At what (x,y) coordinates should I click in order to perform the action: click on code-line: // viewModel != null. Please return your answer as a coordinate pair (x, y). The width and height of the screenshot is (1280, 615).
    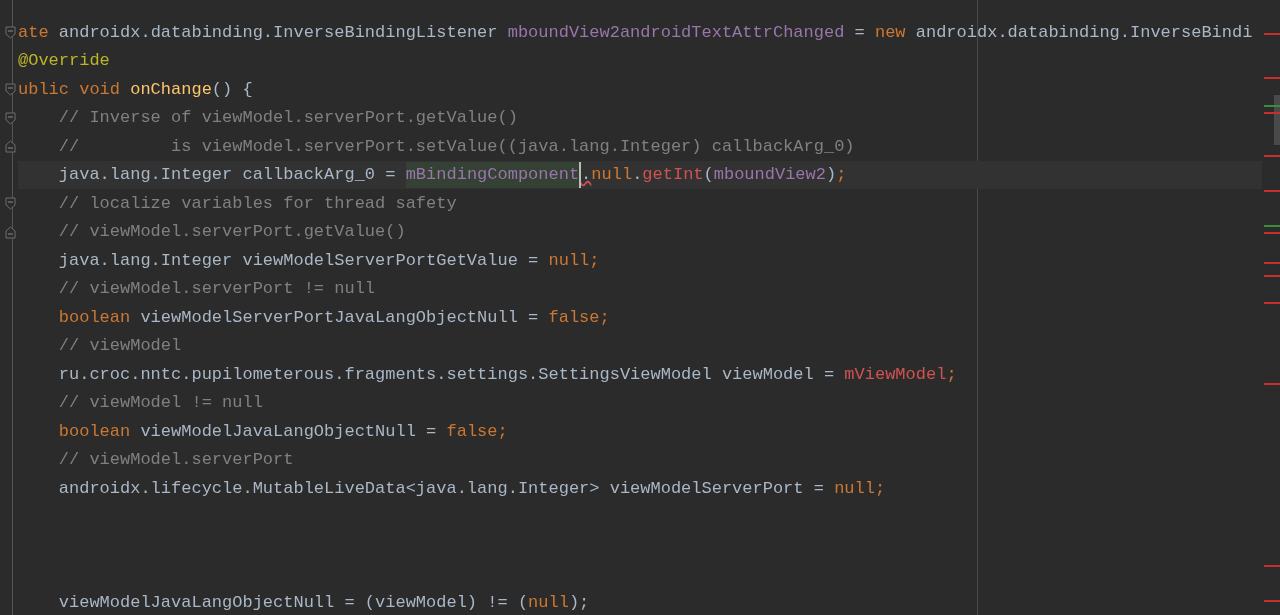
    Looking at the image, I should click on (160, 403).